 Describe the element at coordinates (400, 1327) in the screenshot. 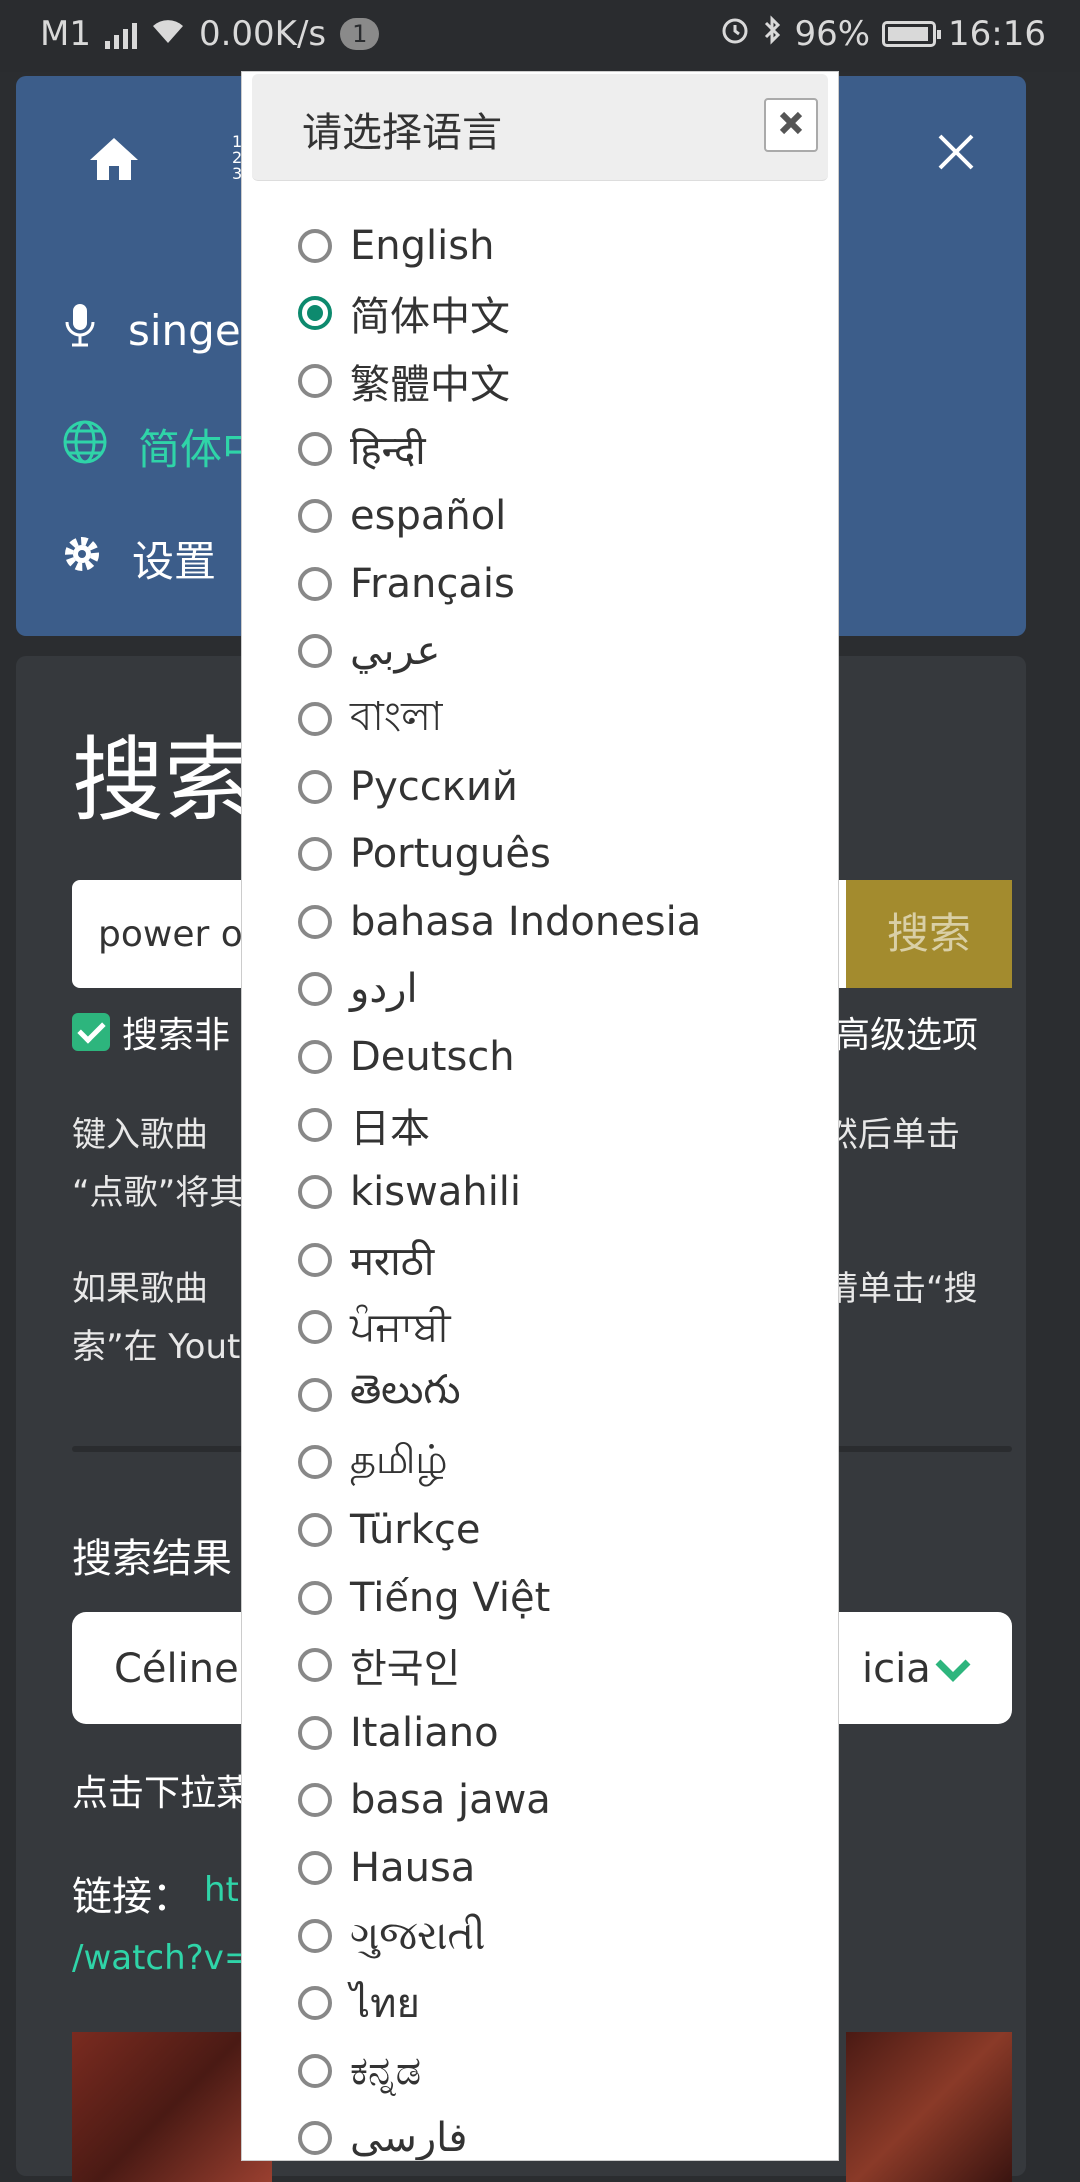

I see `language-label: ਪੰਜਾਬੀ` at that location.